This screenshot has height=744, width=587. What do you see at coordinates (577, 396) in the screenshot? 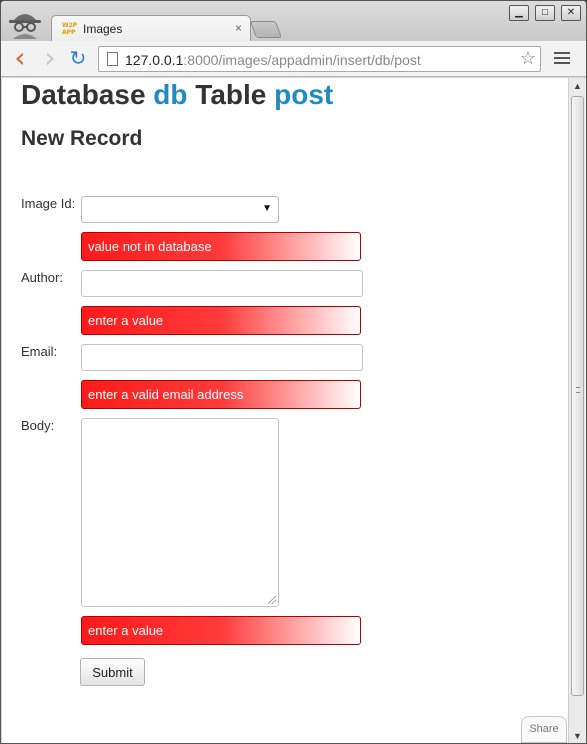
I see `scroll-thumb` at bounding box center [577, 396].